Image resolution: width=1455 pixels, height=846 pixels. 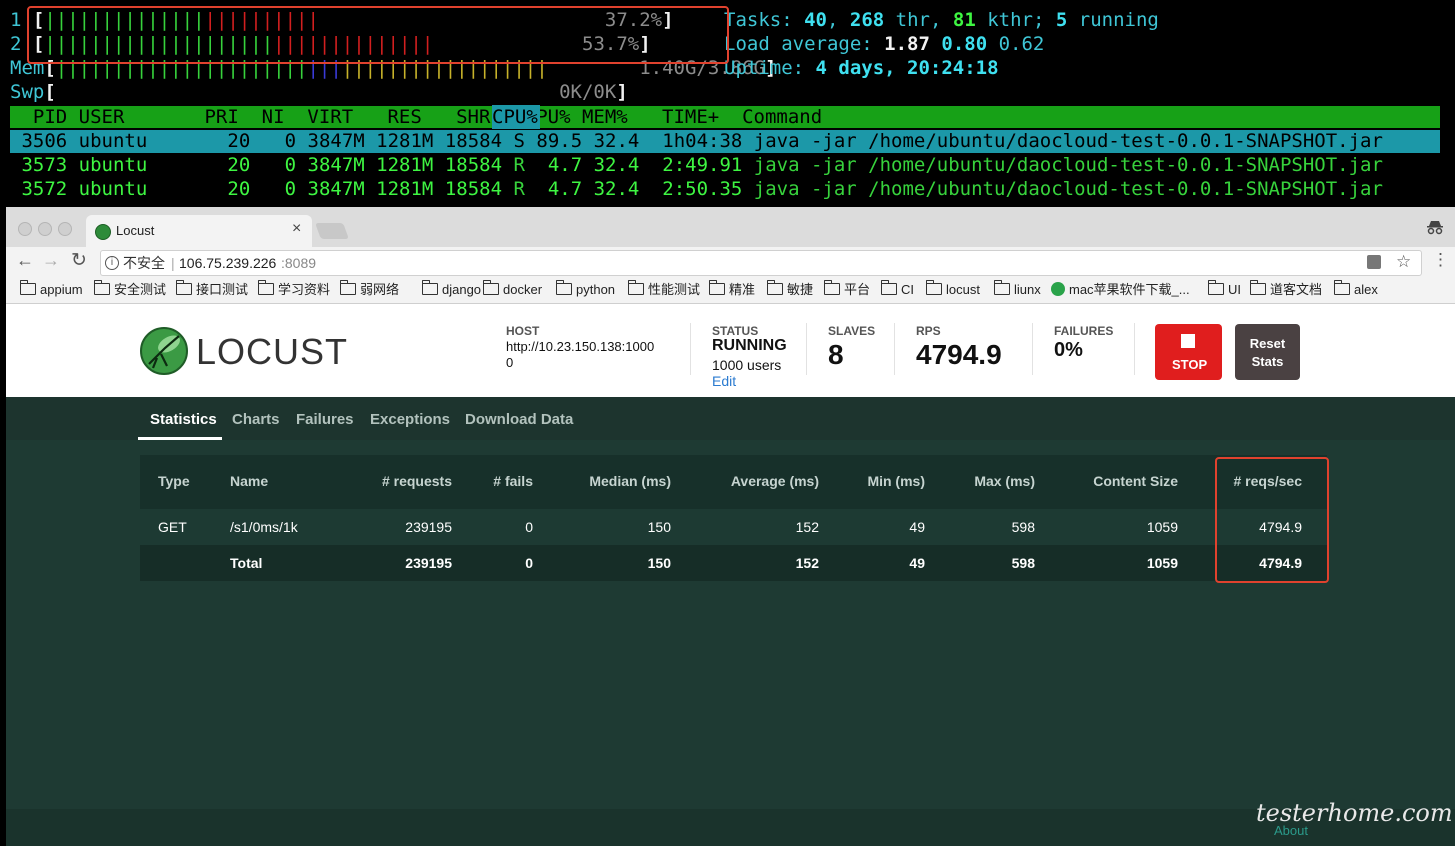 What do you see at coordinates (378, 35) in the screenshot?
I see `cpu-highlight-box` at bounding box center [378, 35].